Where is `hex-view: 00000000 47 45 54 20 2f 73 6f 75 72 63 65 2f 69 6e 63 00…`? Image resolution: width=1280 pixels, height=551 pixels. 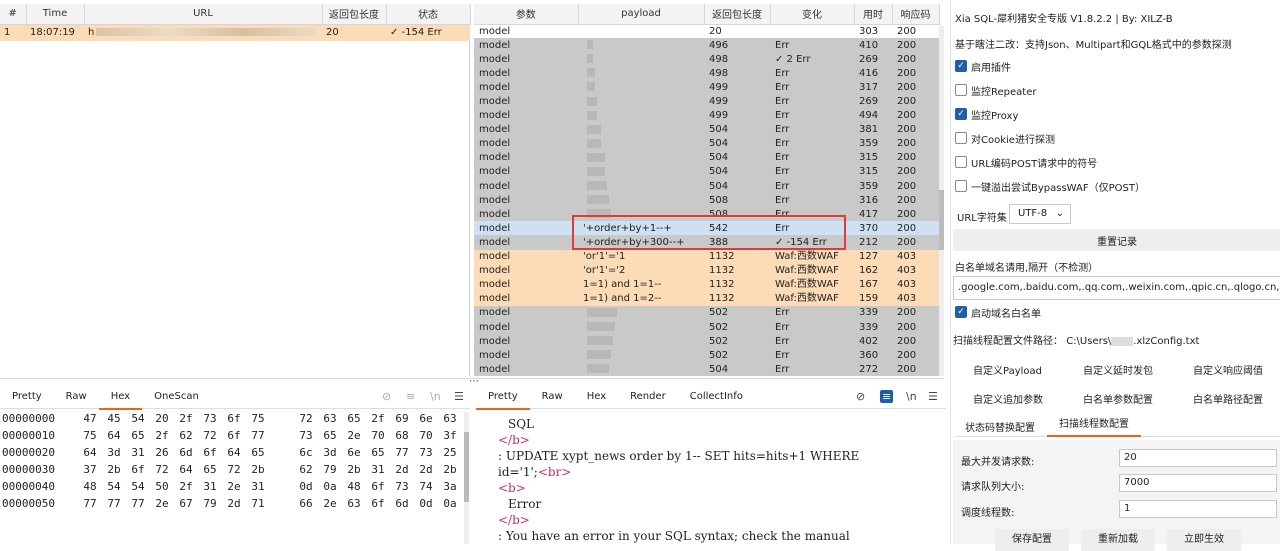
hex-view: 00000000 47 45 54 20 2f 73 6f 75 72 63 65 2f 69 6e 63 00… is located at coordinates (235, 461).